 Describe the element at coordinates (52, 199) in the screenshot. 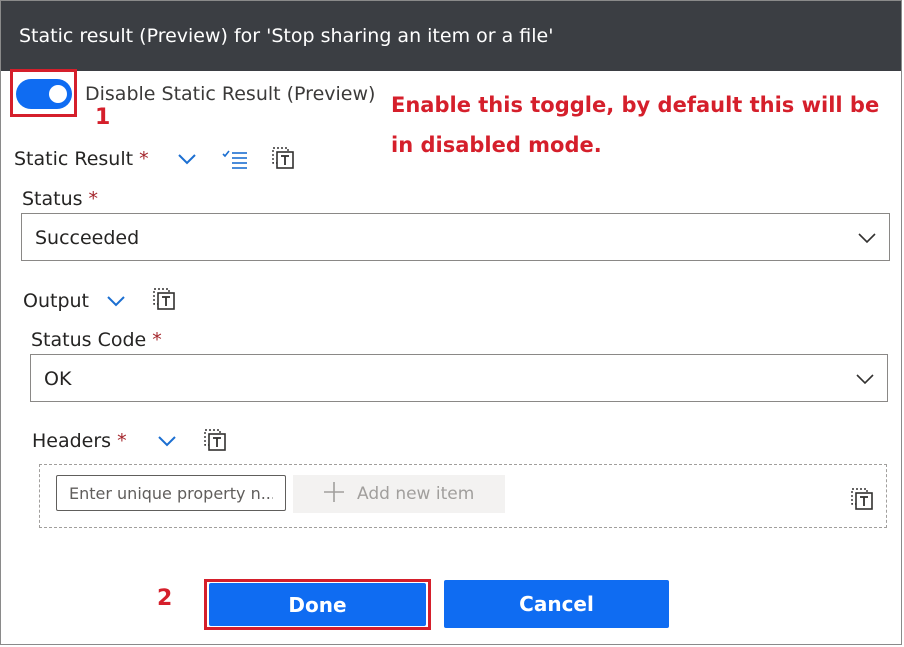

I see `status-label-text: Status` at that location.